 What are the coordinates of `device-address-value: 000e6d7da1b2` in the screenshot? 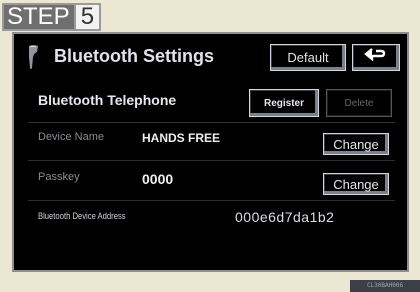 It's located at (285, 217).